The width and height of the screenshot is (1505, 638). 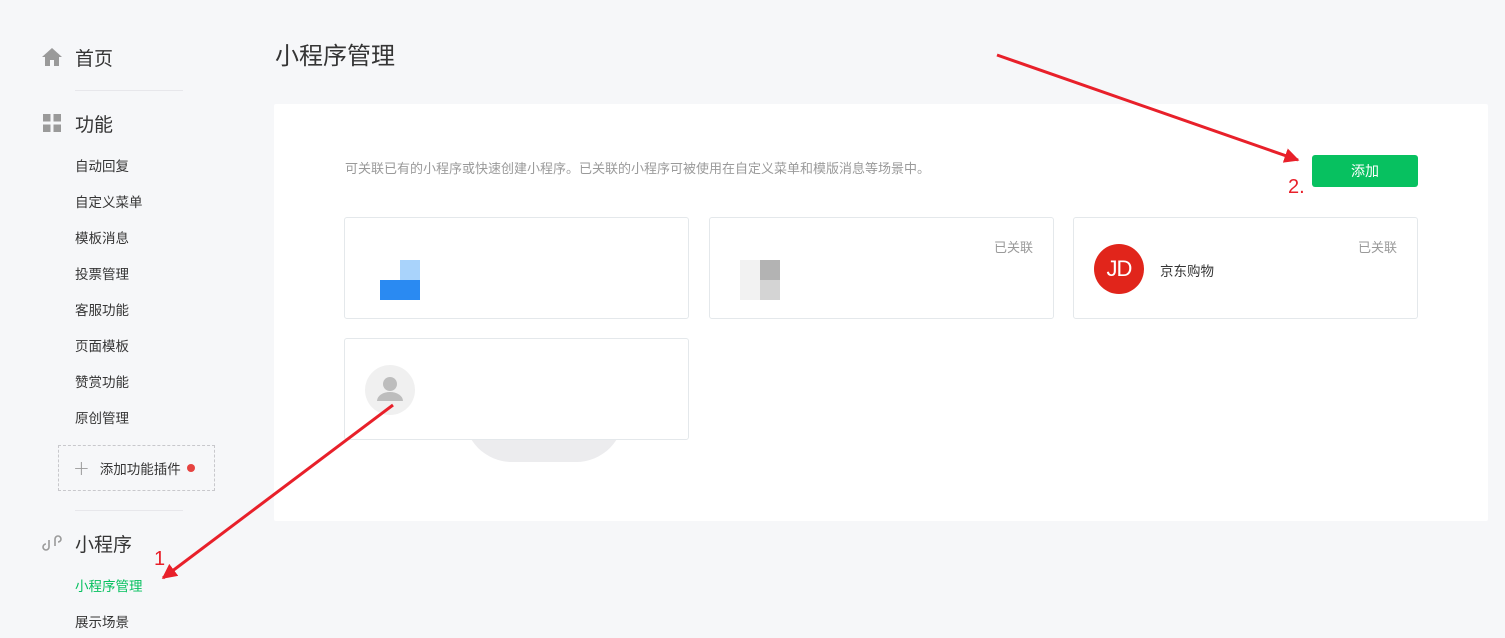 What do you see at coordinates (52, 123) in the screenshot?
I see `grid-icon` at bounding box center [52, 123].